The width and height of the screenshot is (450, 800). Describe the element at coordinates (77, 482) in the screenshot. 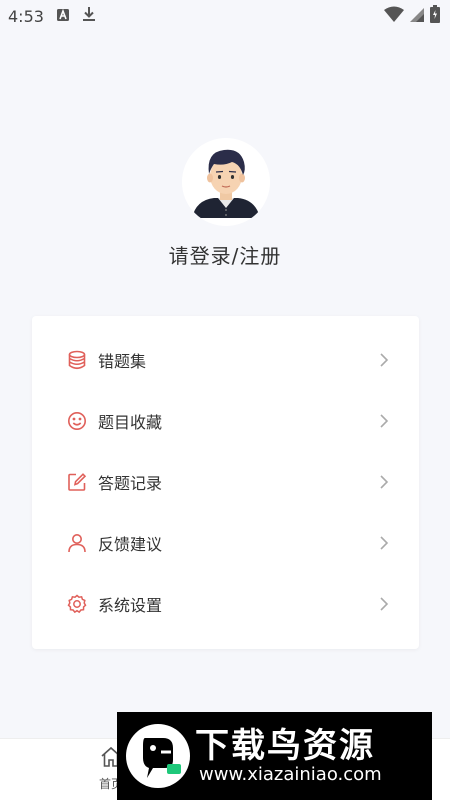

I see `edit-icon` at that location.